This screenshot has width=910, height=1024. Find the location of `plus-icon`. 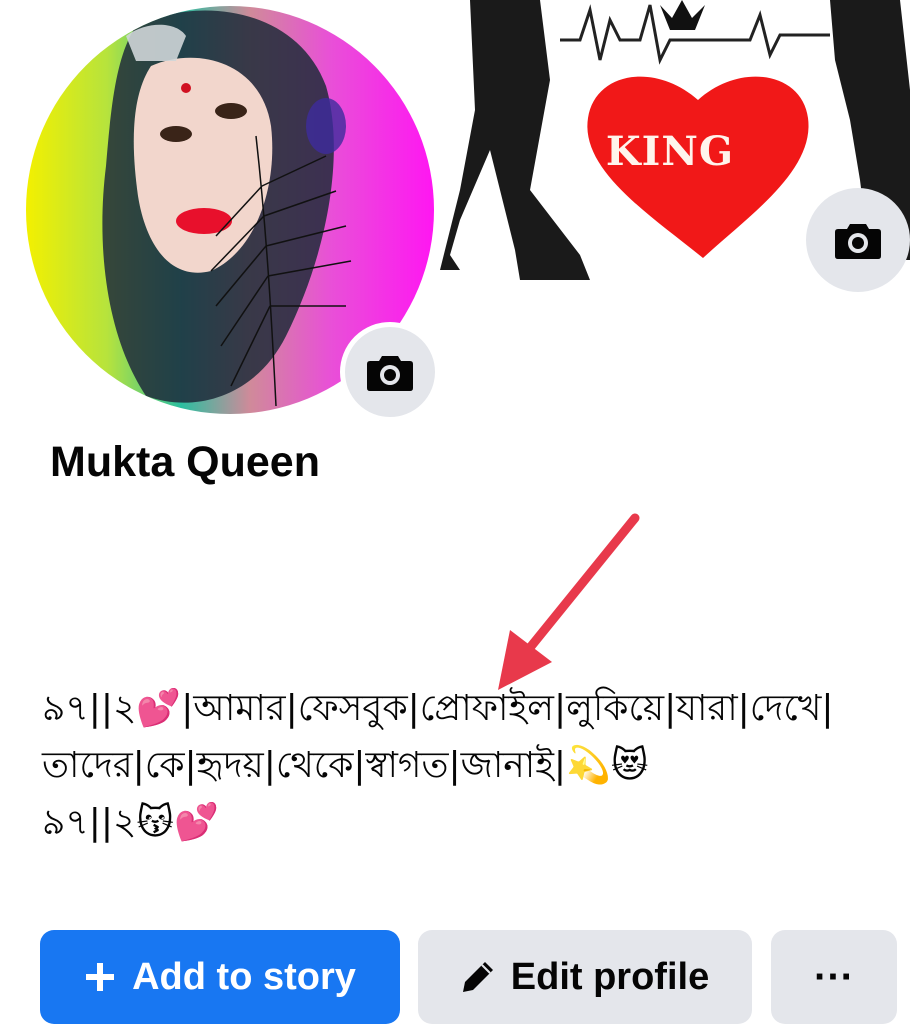

plus-icon is located at coordinates (100, 977).